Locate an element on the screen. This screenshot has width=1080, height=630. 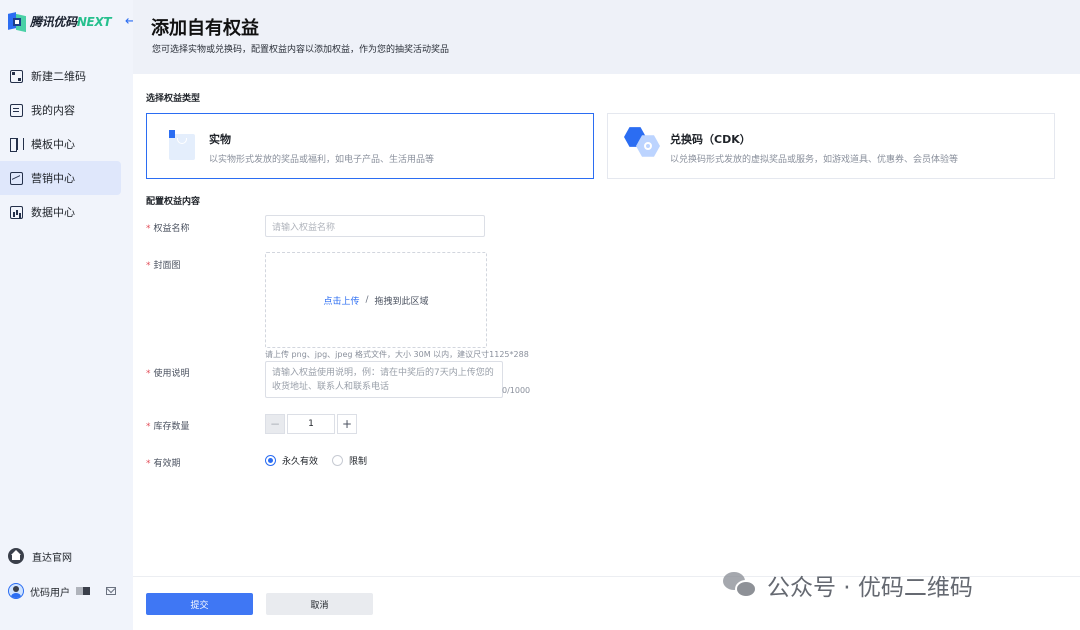
template-icon is located at coordinates (17, 144).